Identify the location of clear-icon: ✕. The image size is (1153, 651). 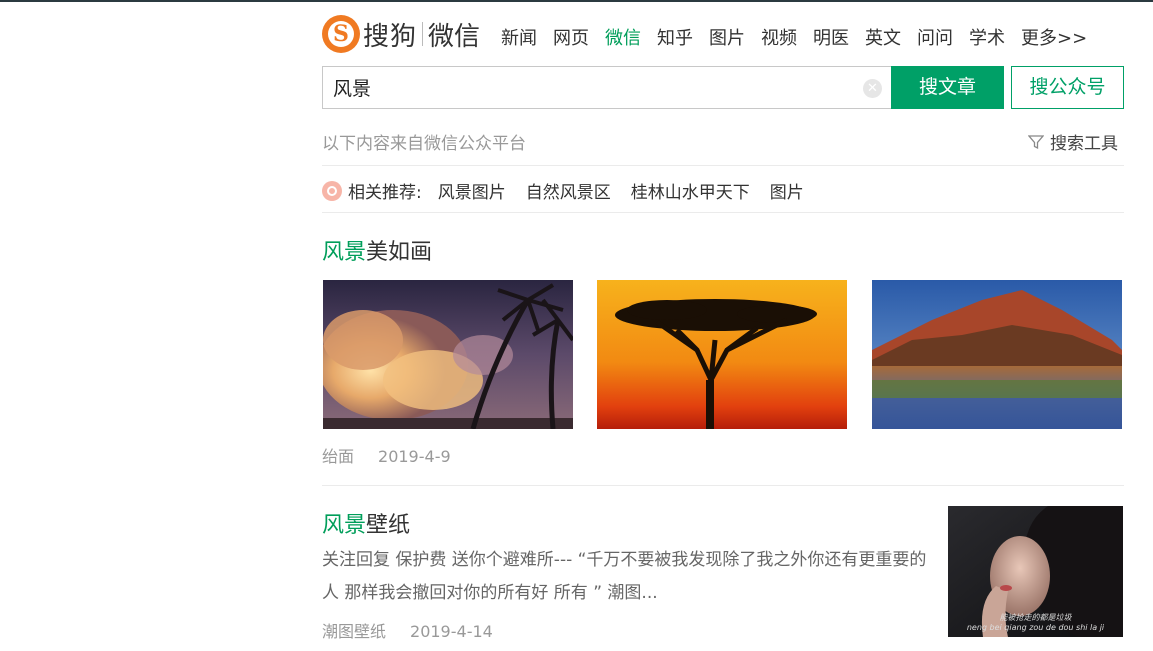
(872, 88).